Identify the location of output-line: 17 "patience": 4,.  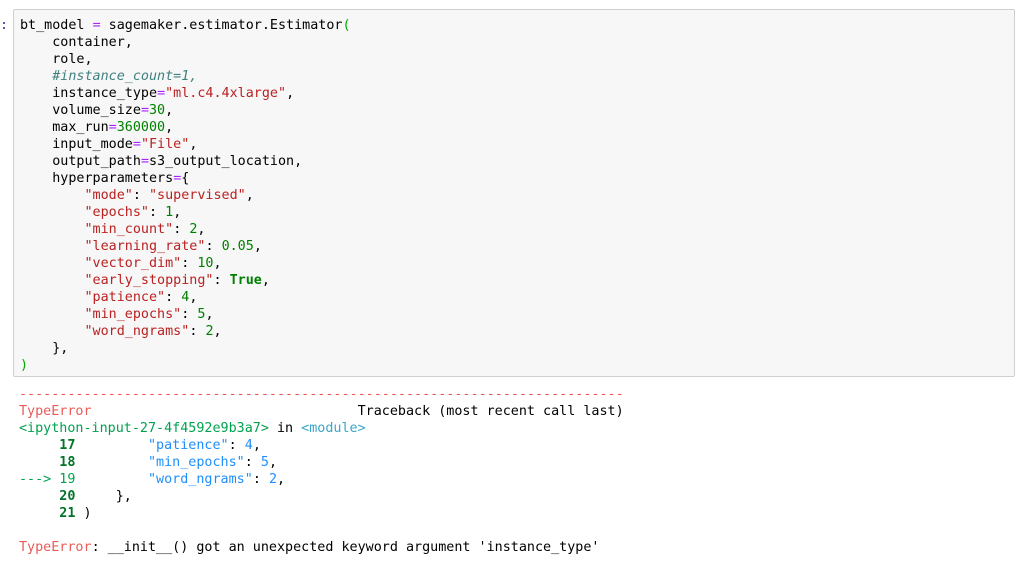
(321, 445).